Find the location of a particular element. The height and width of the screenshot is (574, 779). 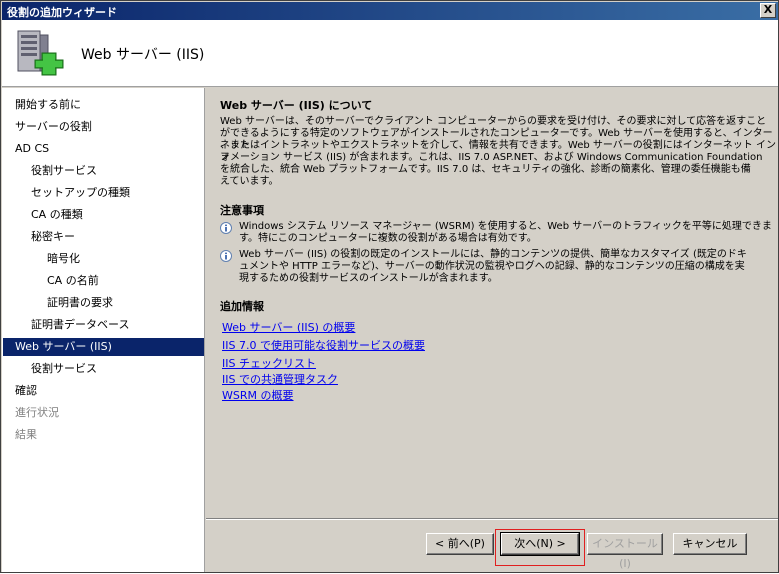

back-button: < 前へ(P) is located at coordinates (460, 544).